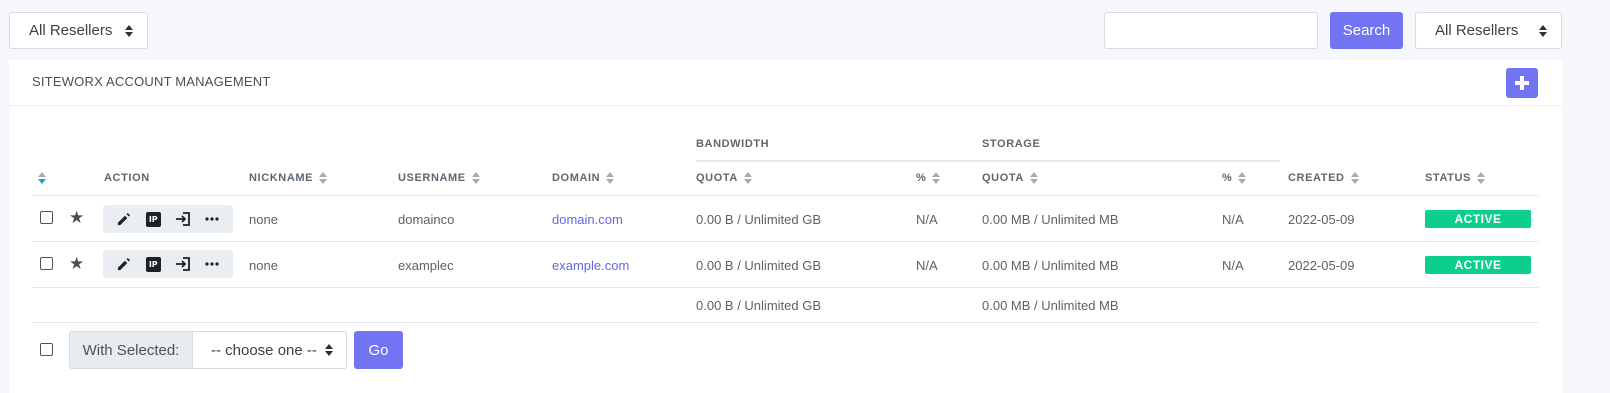 This screenshot has width=1610, height=393. I want to click on header-divider, so click(785, 195).